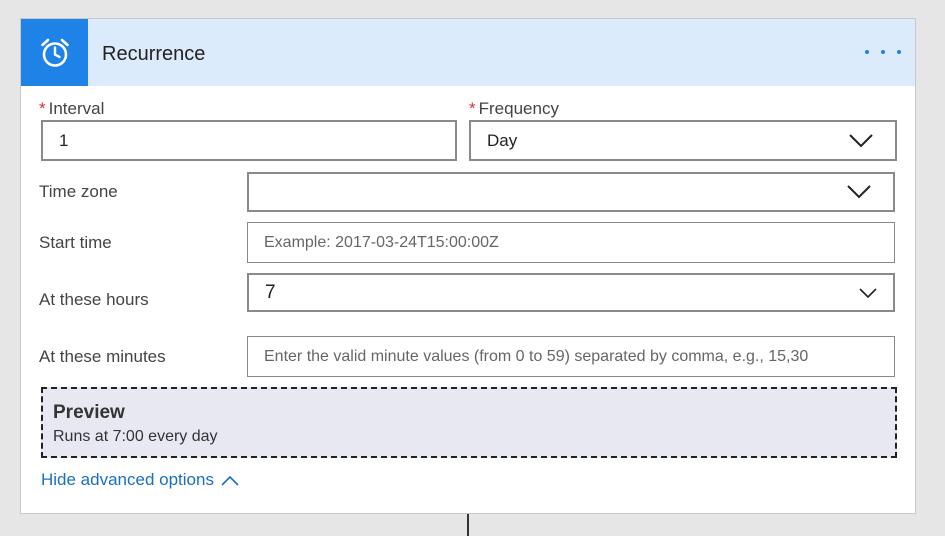  I want to click on interval-input: 1, so click(249, 140).